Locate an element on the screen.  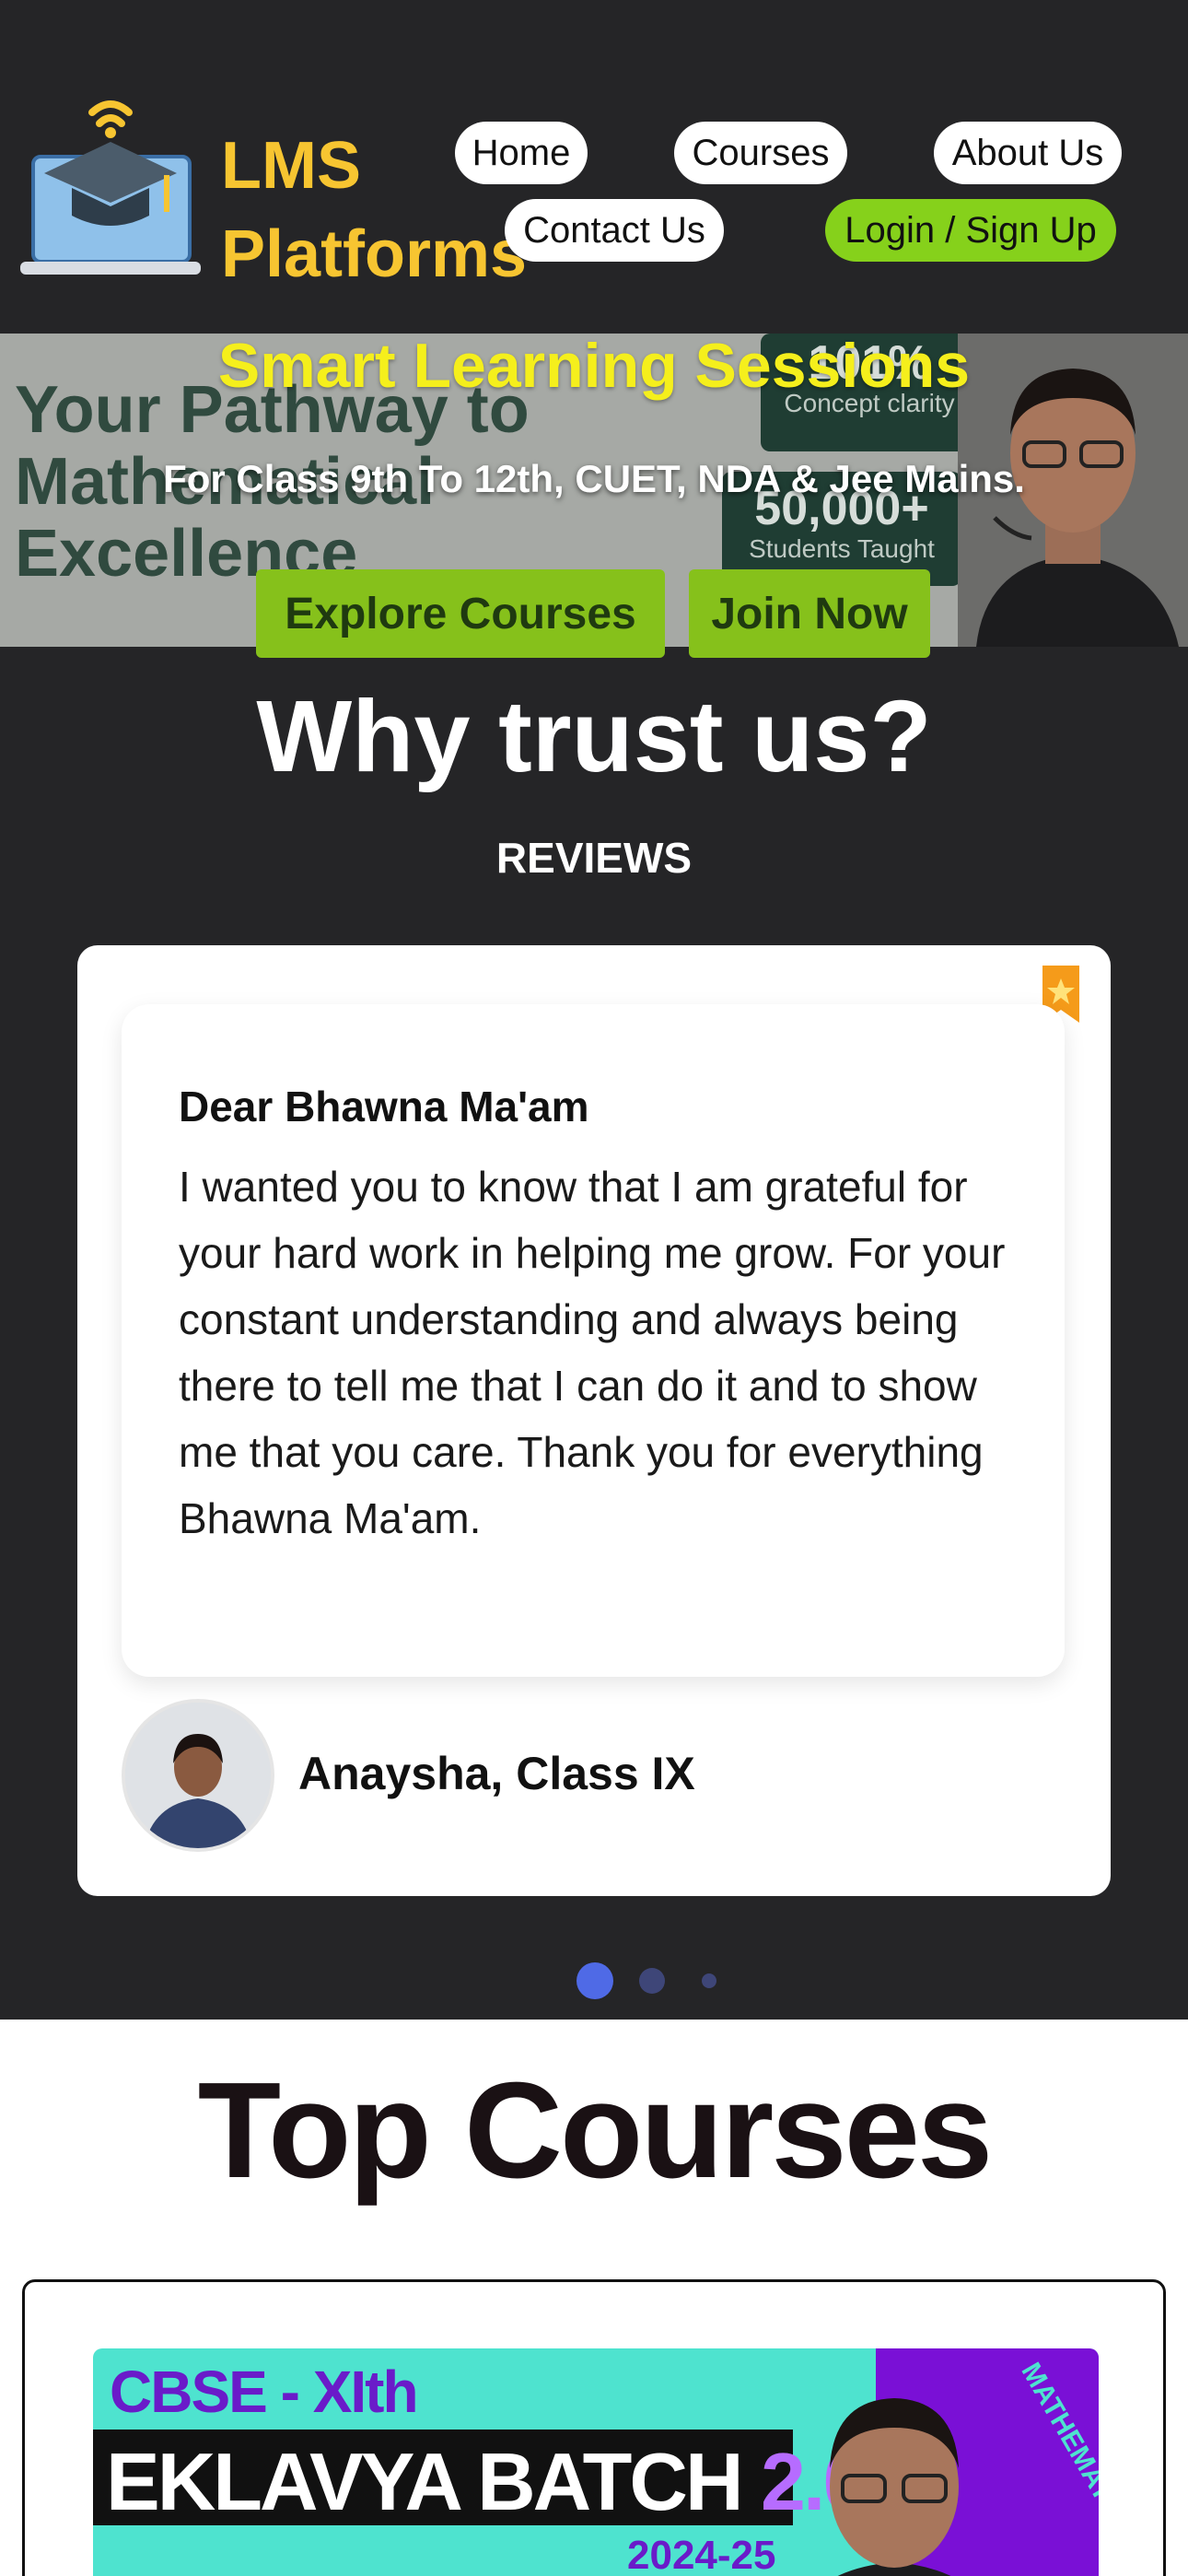
reviewer-name: Anaysha, Class IX is located at coordinates (496, 1773).